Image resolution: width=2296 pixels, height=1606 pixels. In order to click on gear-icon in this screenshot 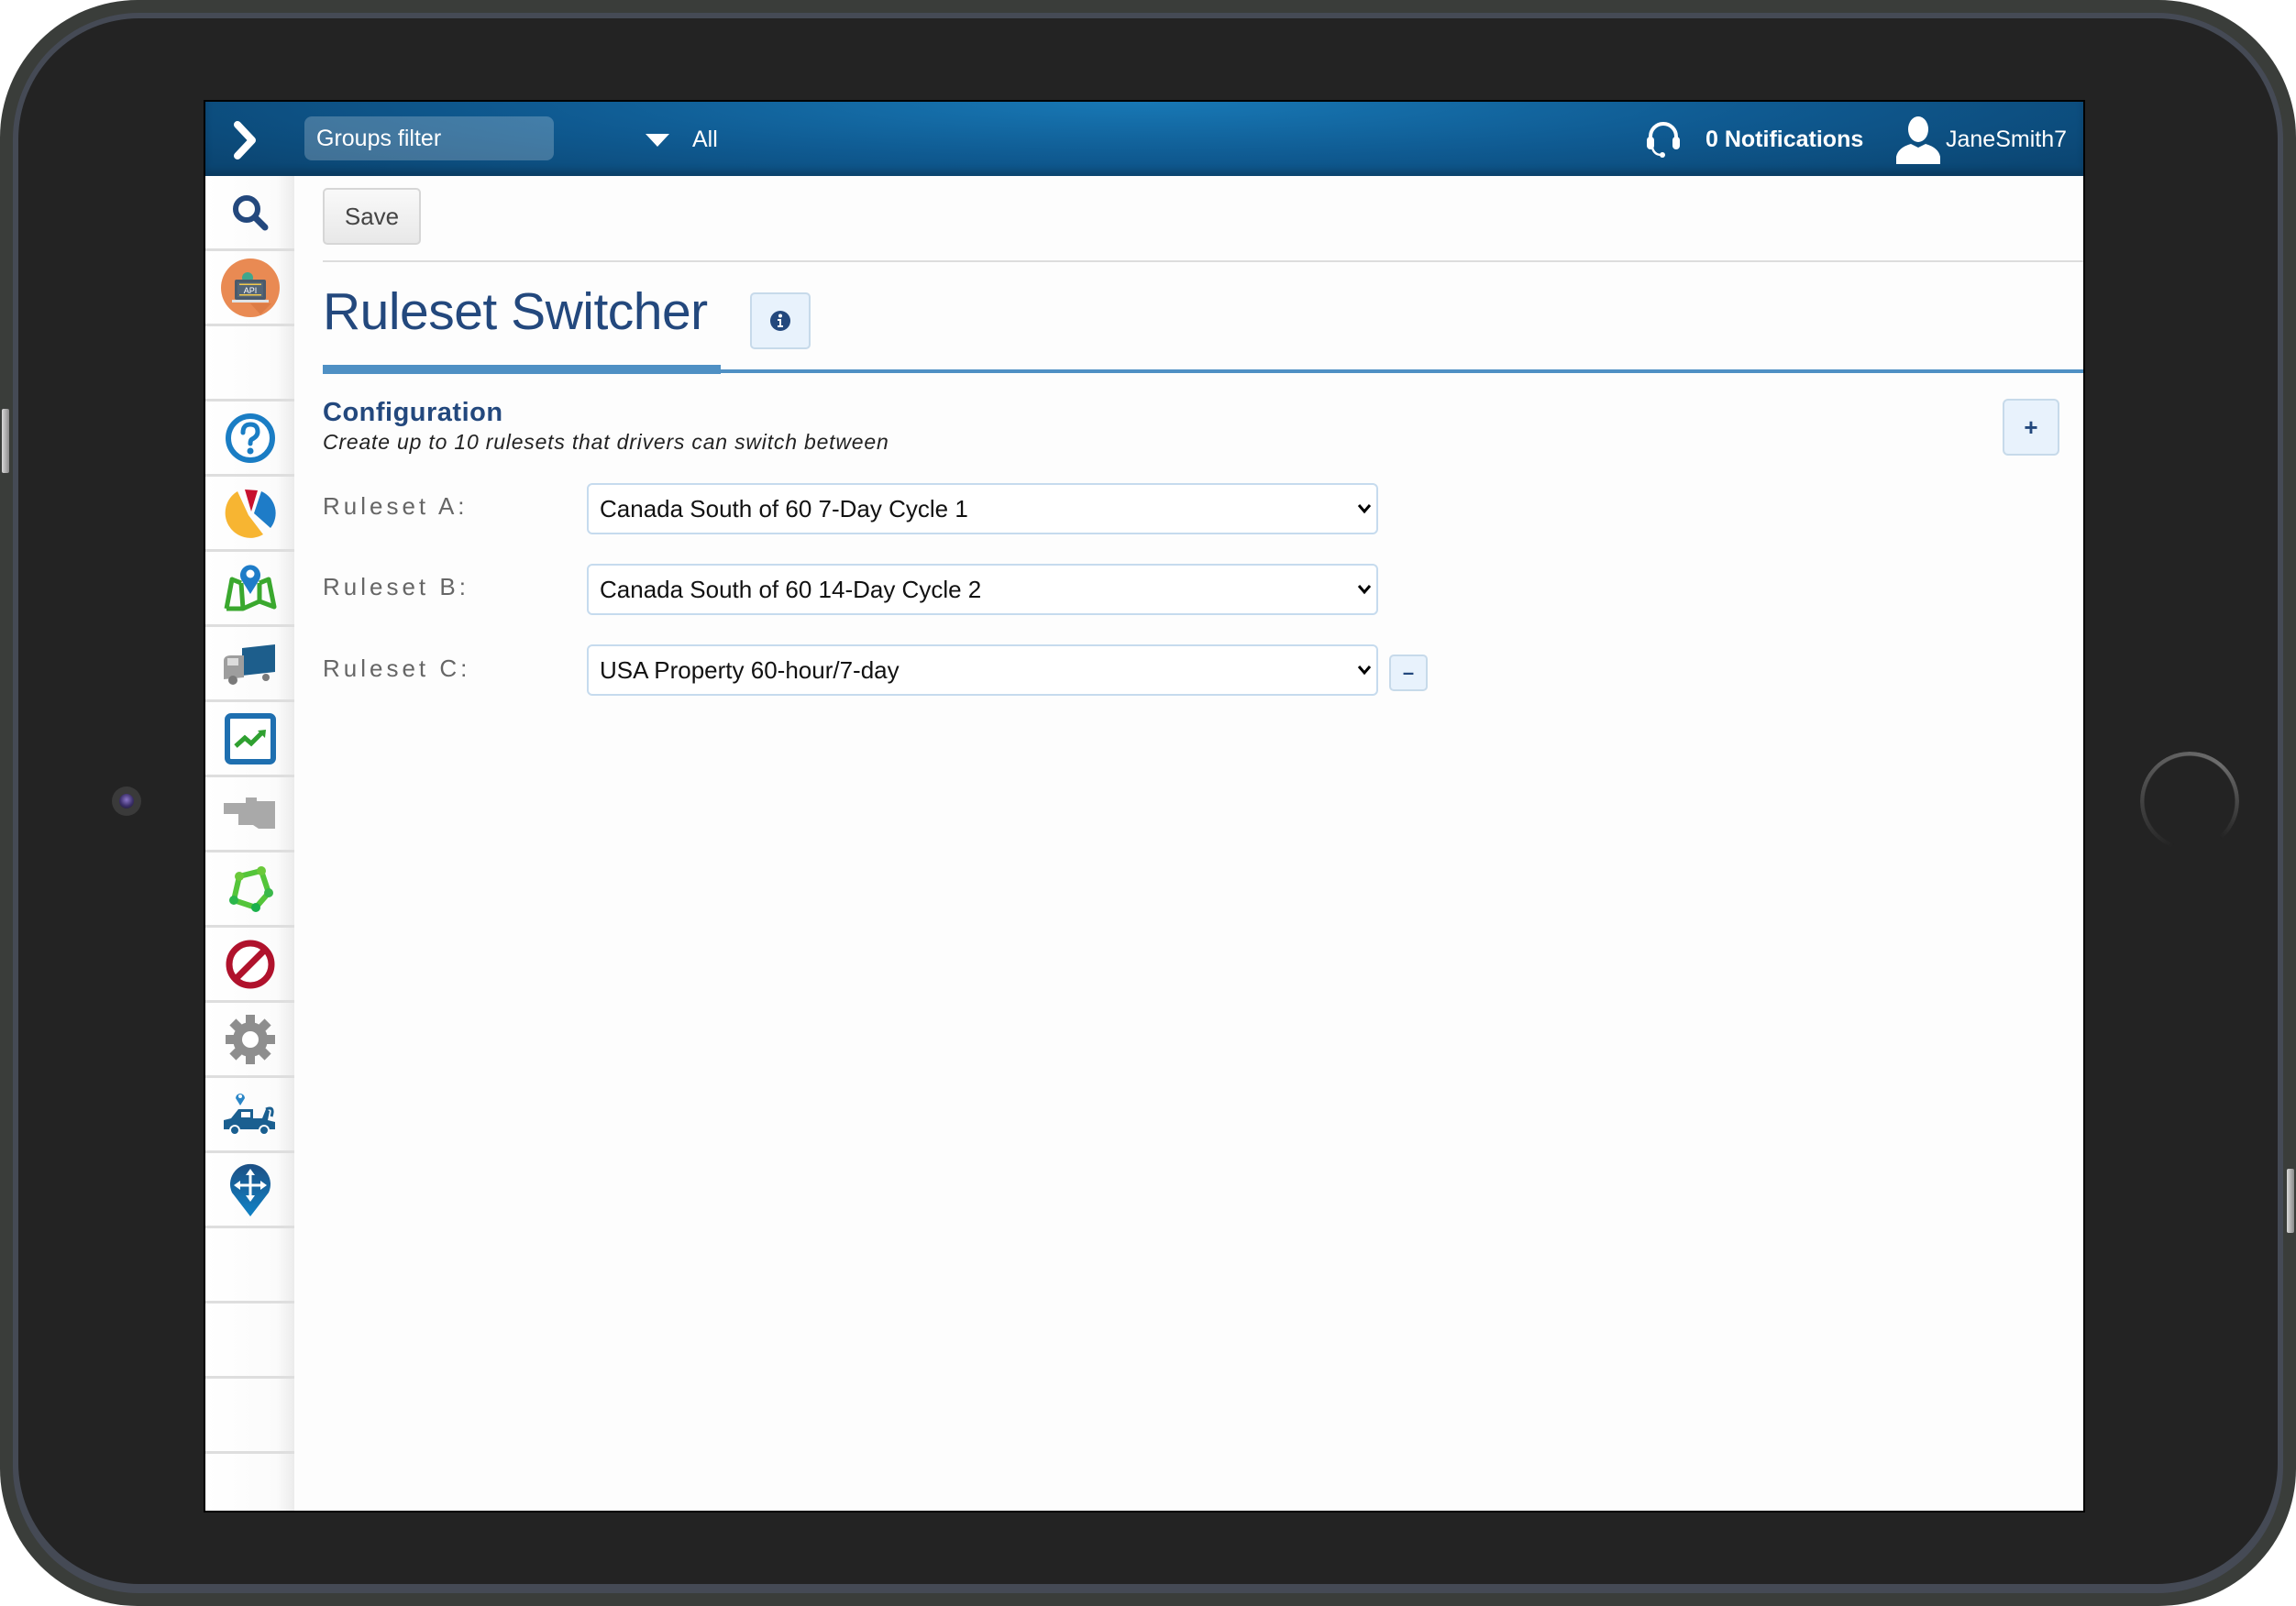, I will do `click(250, 1039)`.